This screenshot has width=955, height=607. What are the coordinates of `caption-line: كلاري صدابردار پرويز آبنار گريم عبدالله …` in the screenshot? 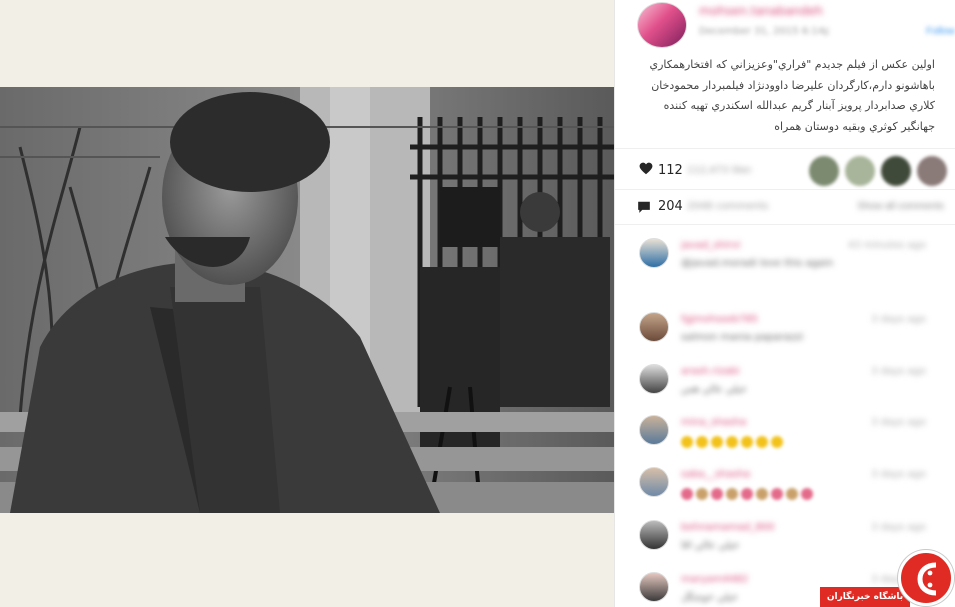 It's located at (799, 105).